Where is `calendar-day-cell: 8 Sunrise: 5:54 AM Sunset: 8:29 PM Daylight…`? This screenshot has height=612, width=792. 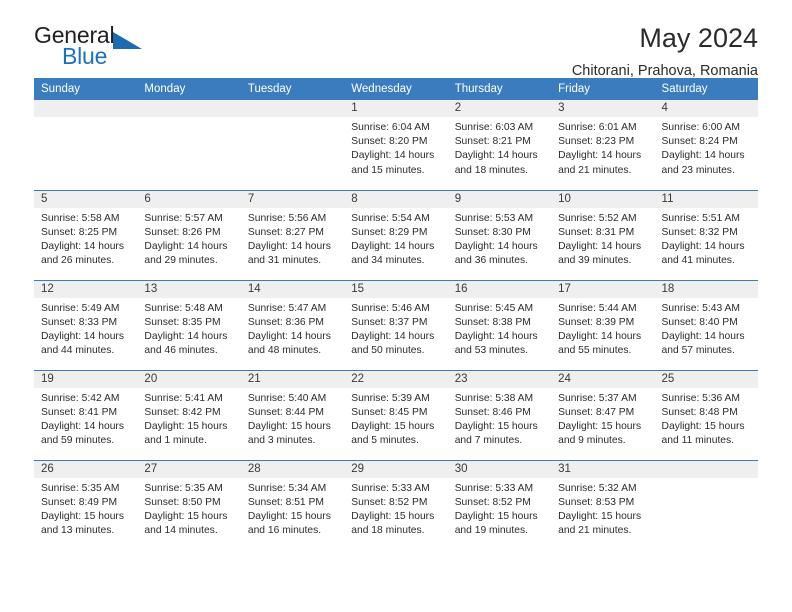 calendar-day-cell: 8 Sunrise: 5:54 AM Sunset: 8:29 PM Daylight… is located at coordinates (396, 234).